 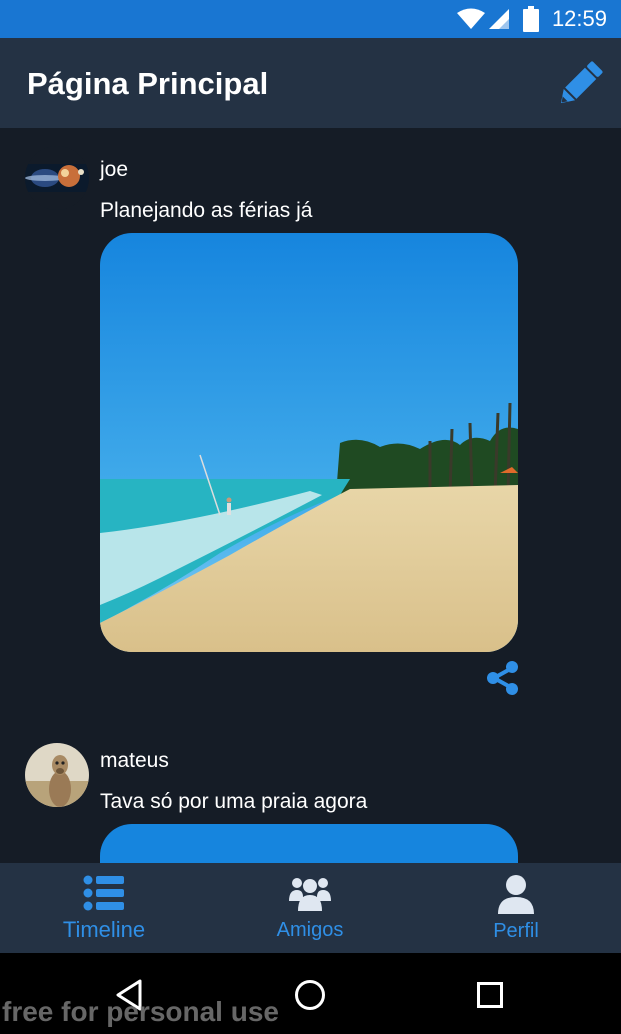 I want to click on tab-timeline: Timeline, so click(x=104, y=908).